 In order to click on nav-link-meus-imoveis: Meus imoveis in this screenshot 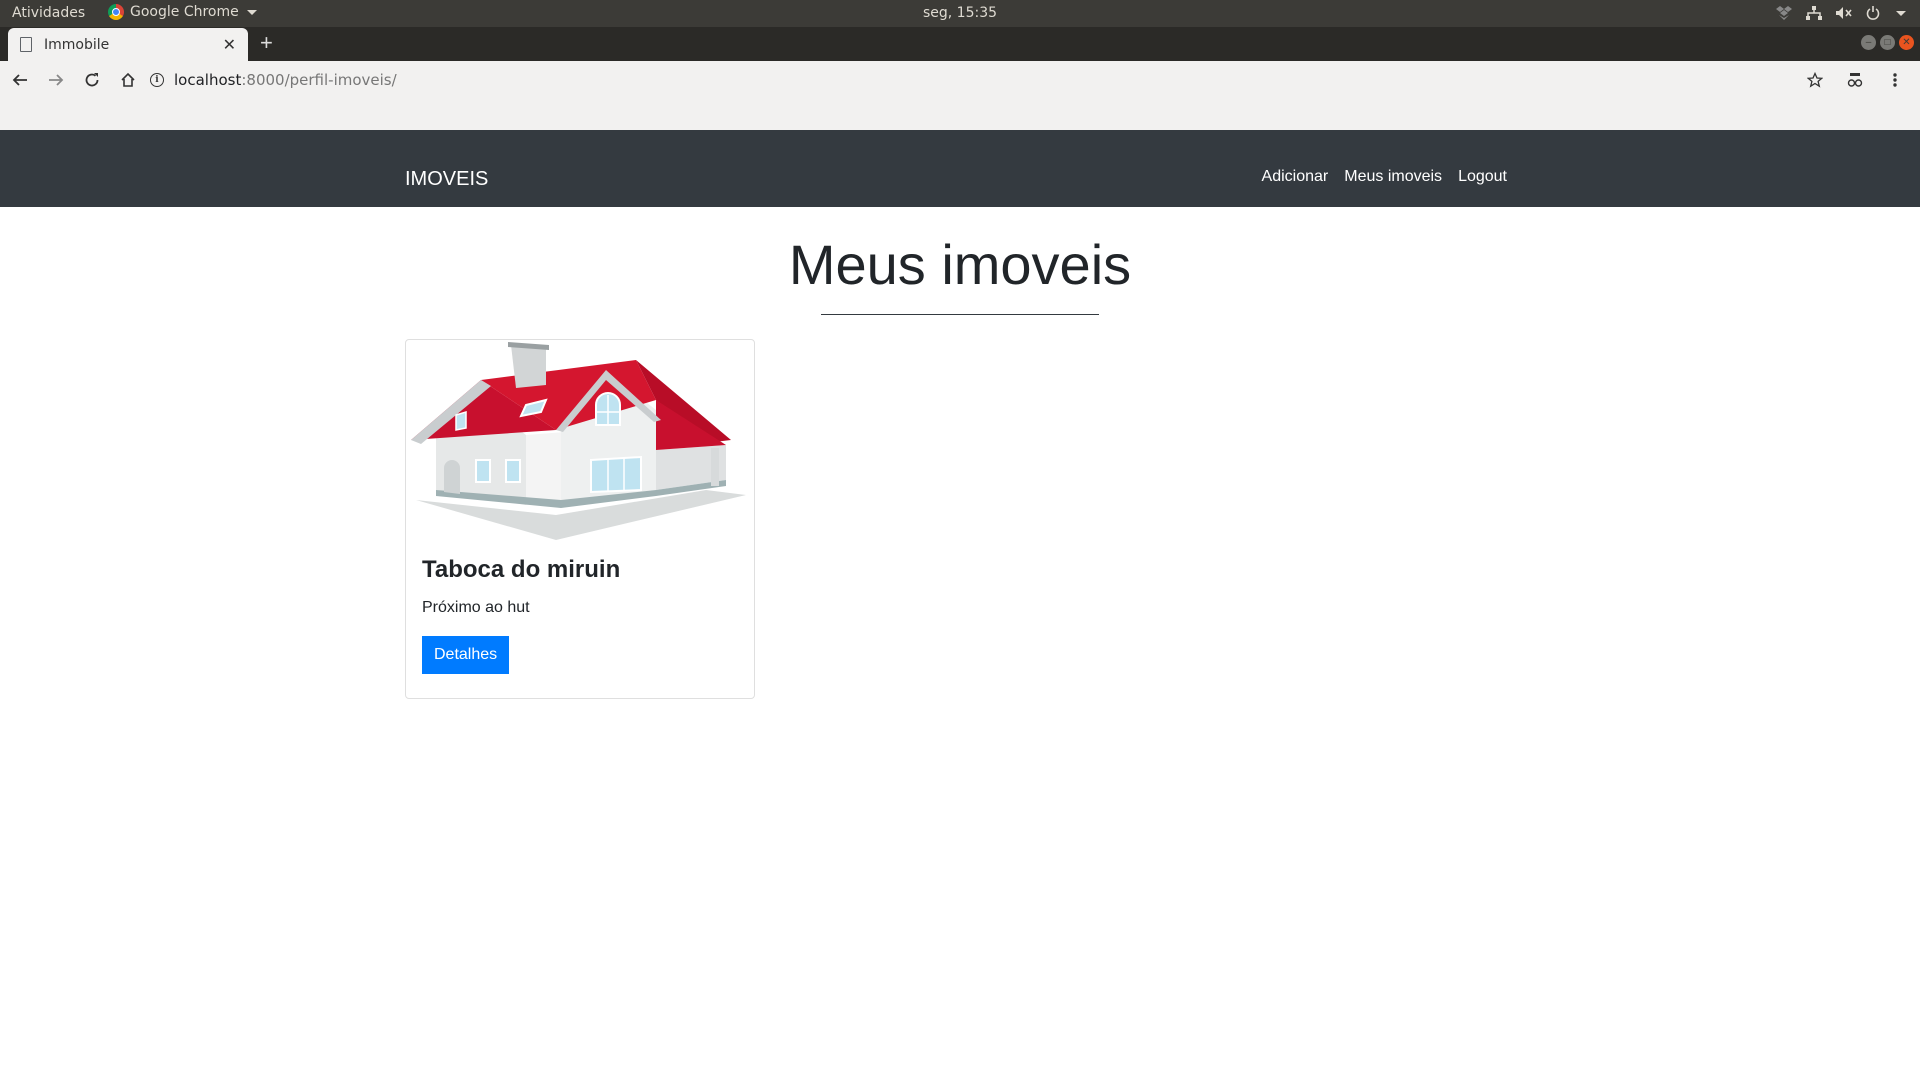, I will do `click(1393, 177)`.